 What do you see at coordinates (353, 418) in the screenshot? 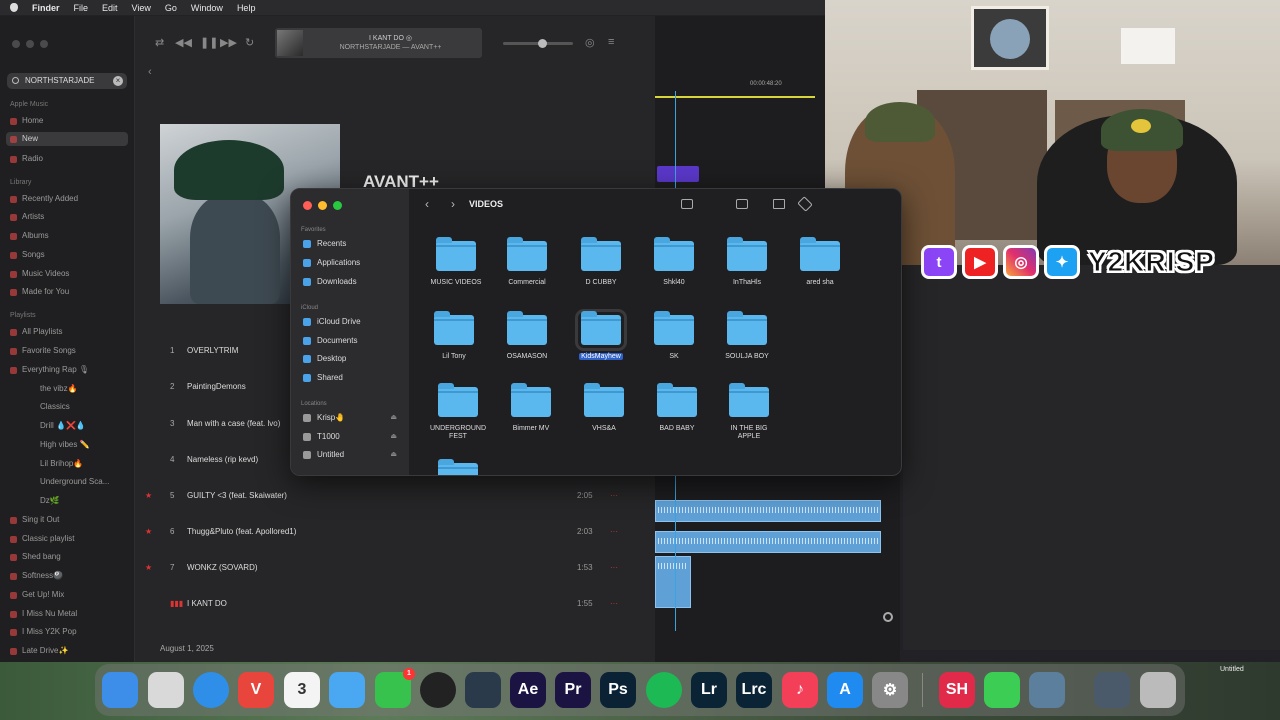
I see `sidebar-item-drive: Krisp🤚 ⏏` at bounding box center [353, 418].